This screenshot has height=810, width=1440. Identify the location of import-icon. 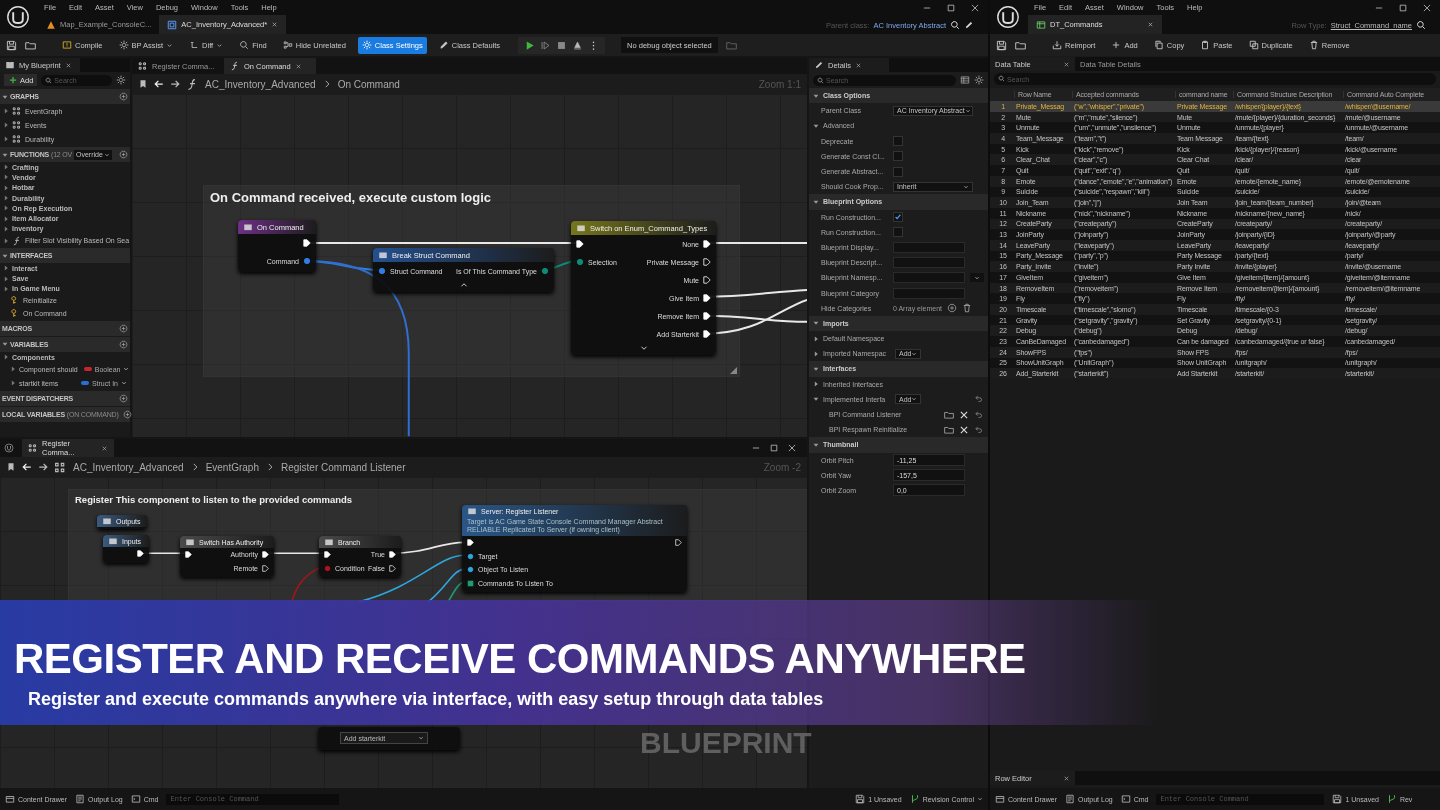
(1057, 45).